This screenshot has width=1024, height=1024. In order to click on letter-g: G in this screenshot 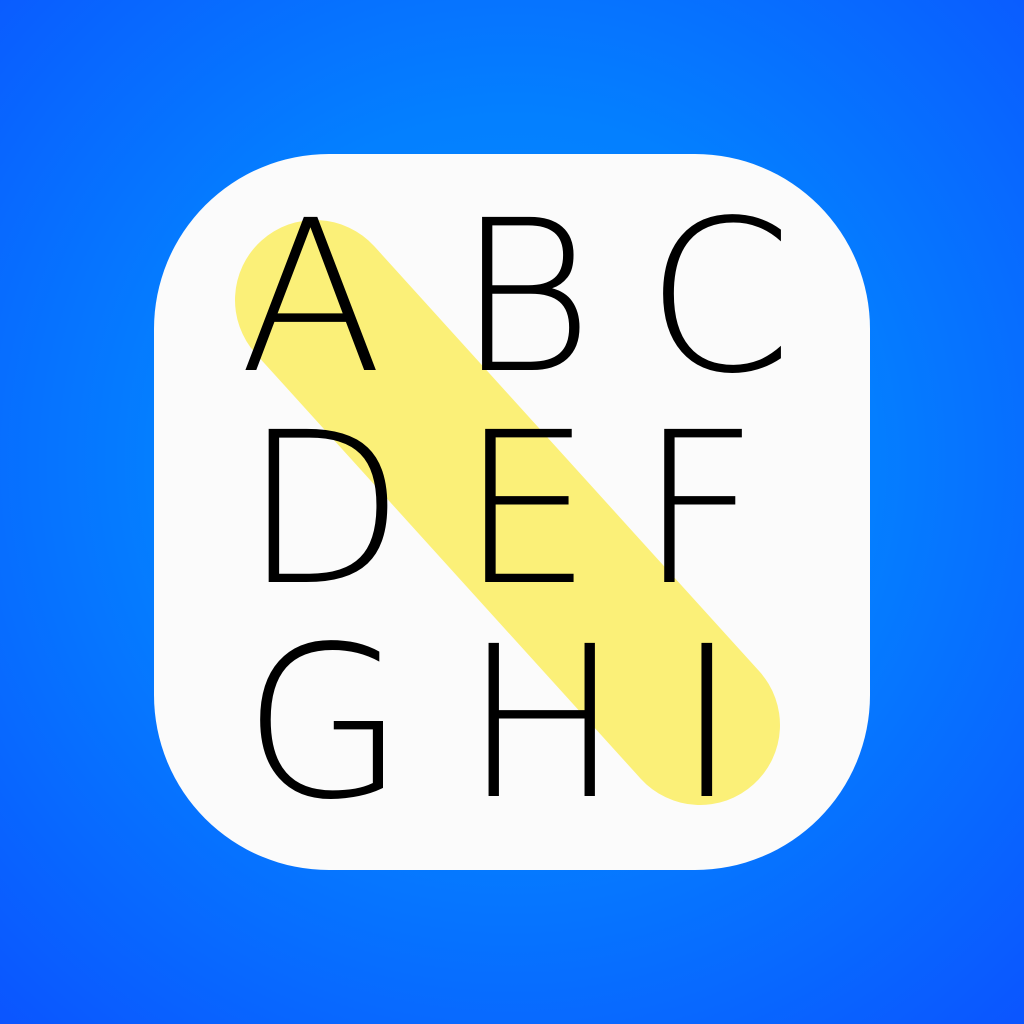, I will do `click(324, 723)`.